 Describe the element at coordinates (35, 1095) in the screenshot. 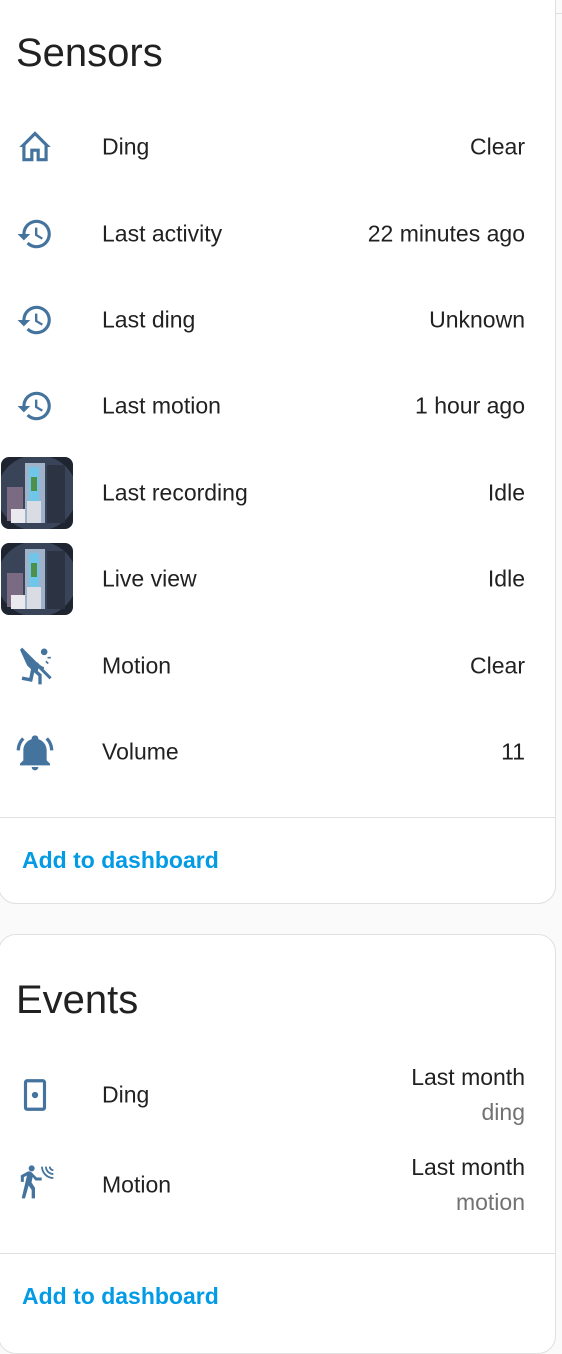

I see `doorbell-icon` at that location.